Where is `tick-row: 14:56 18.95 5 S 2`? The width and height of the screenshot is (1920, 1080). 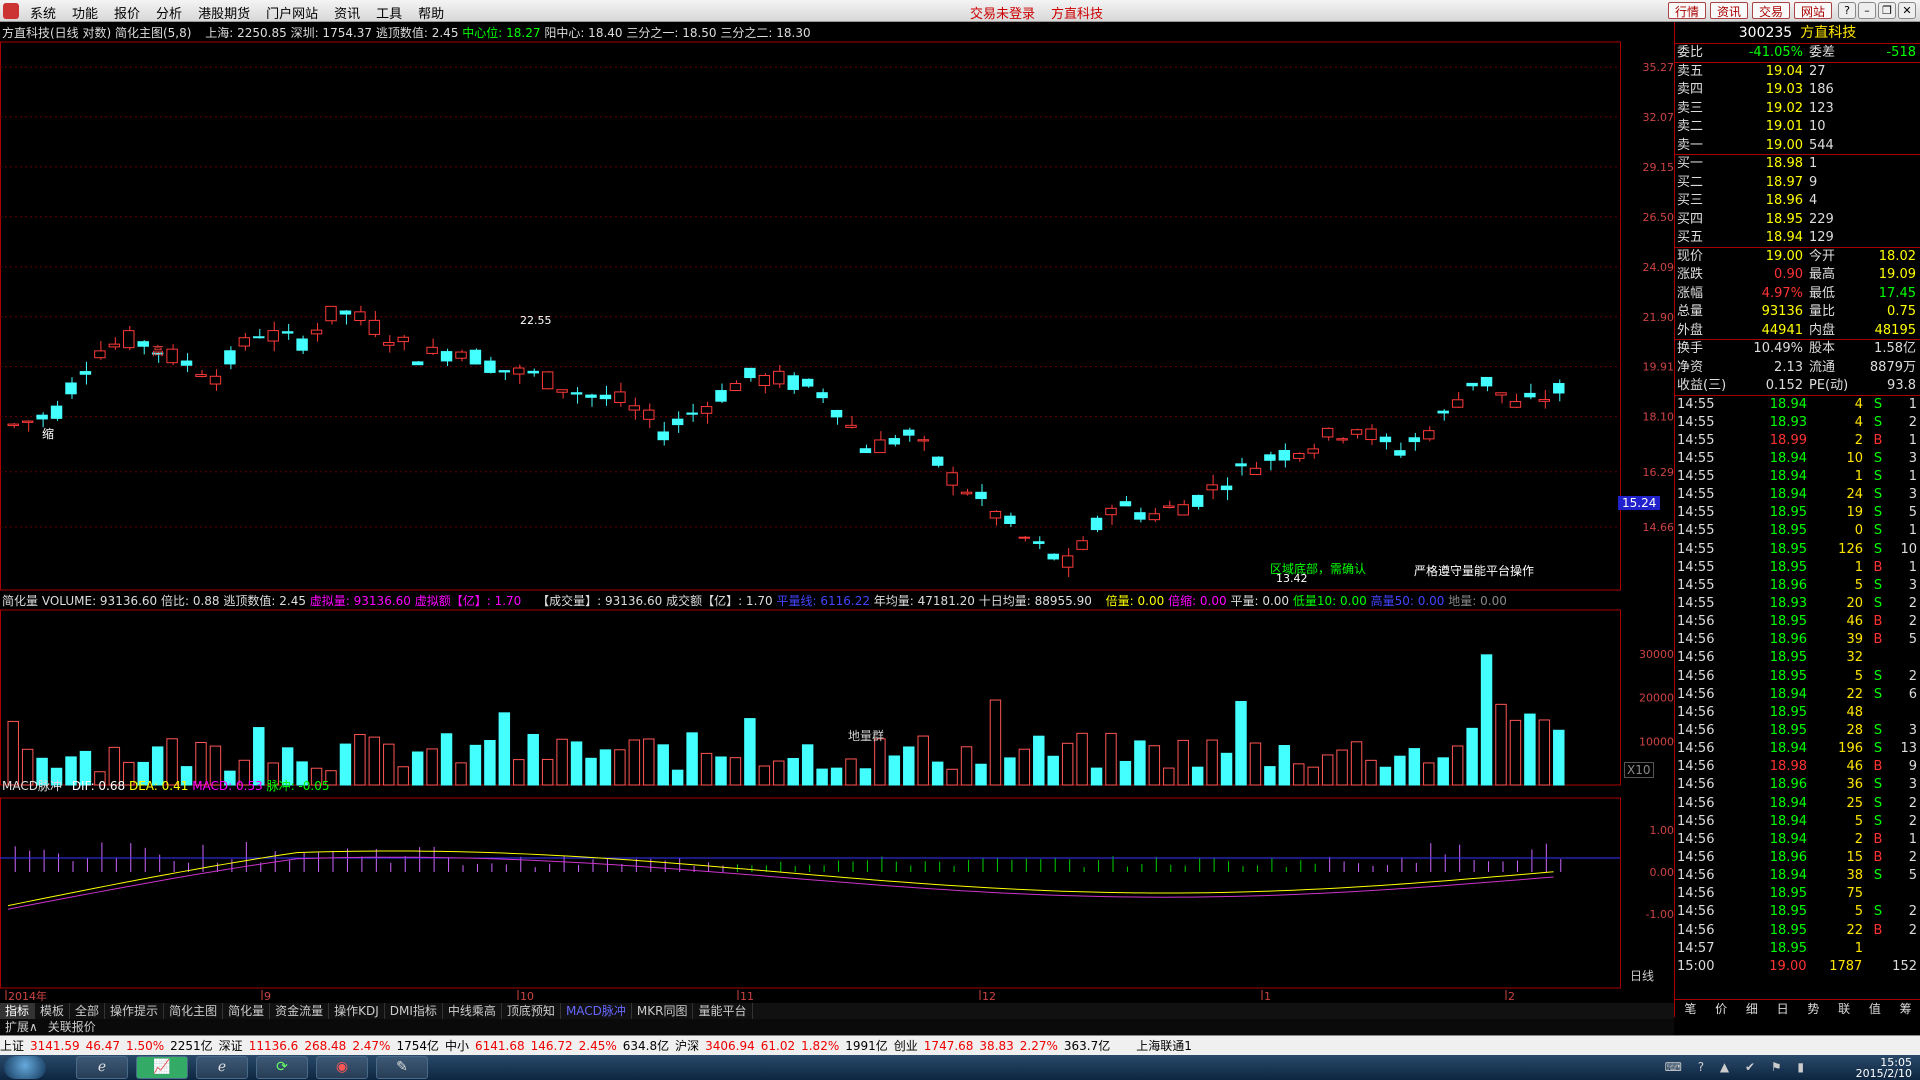 tick-row: 14:56 18.95 5 S 2 is located at coordinates (1797, 912).